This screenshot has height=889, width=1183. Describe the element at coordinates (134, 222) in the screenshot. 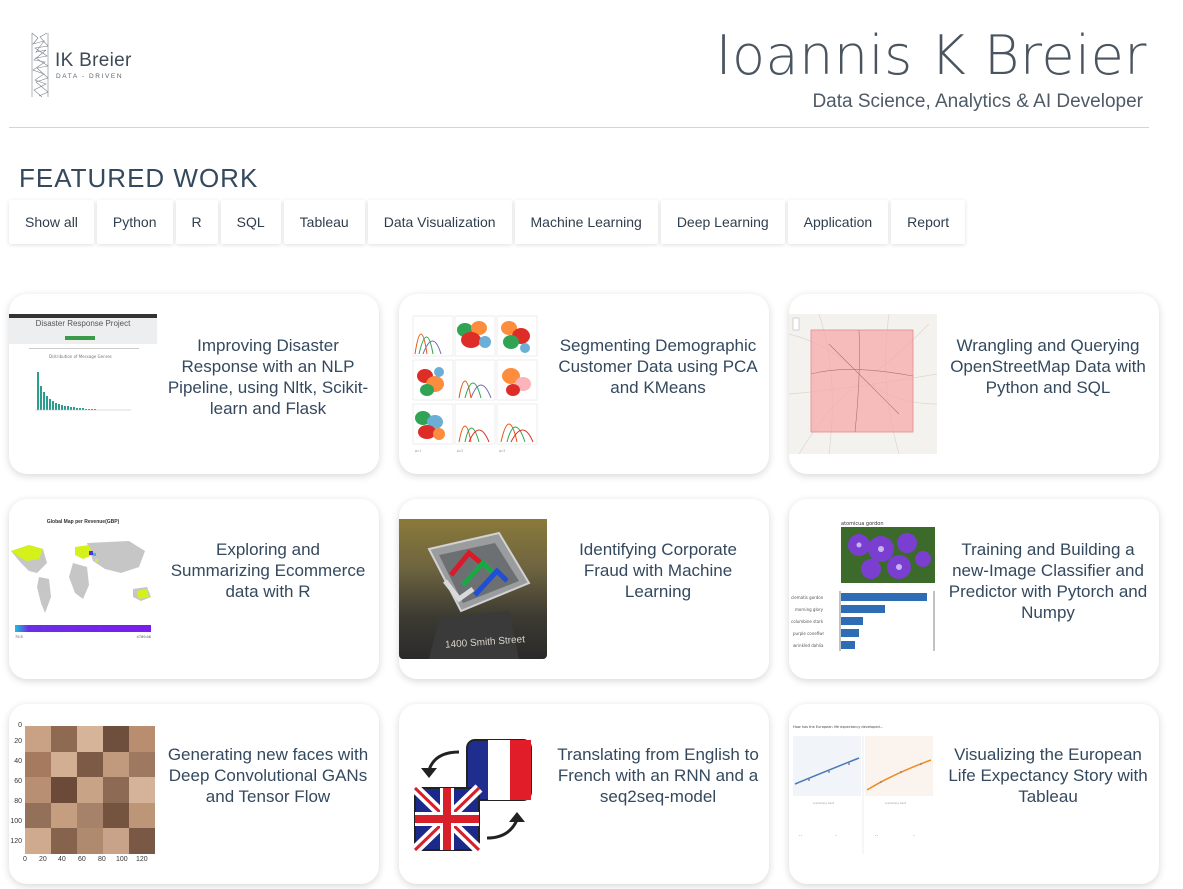

I see `filter-python-button: Python` at that location.